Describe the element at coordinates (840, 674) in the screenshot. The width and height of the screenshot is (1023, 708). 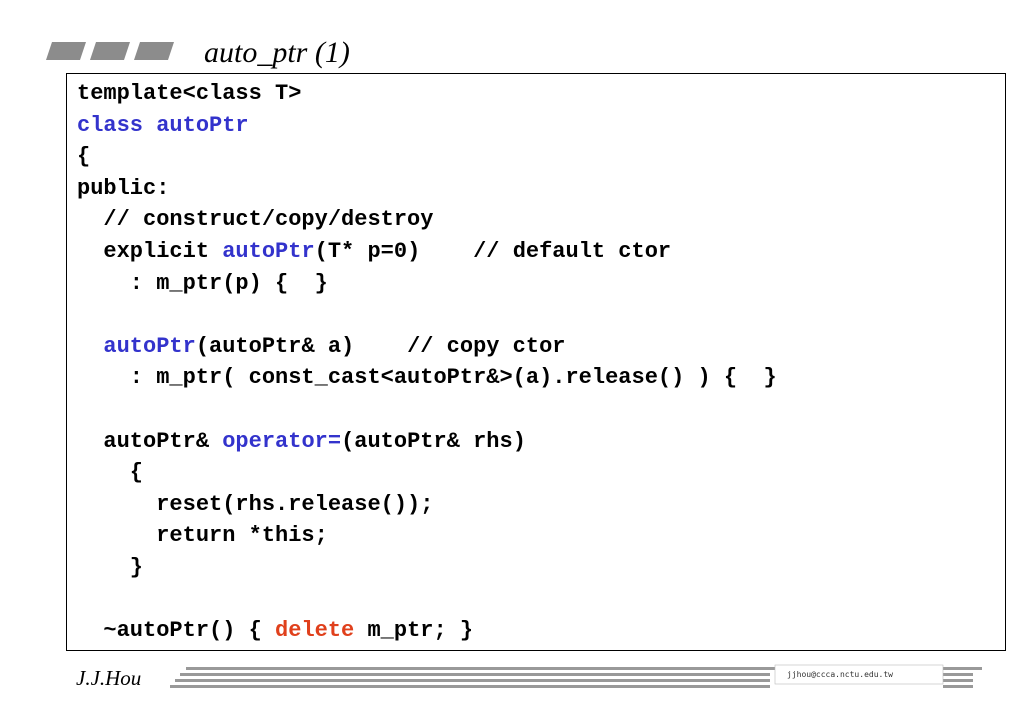
I see `email-footer: jjhou@ccca.nctu.edu.tw` at that location.